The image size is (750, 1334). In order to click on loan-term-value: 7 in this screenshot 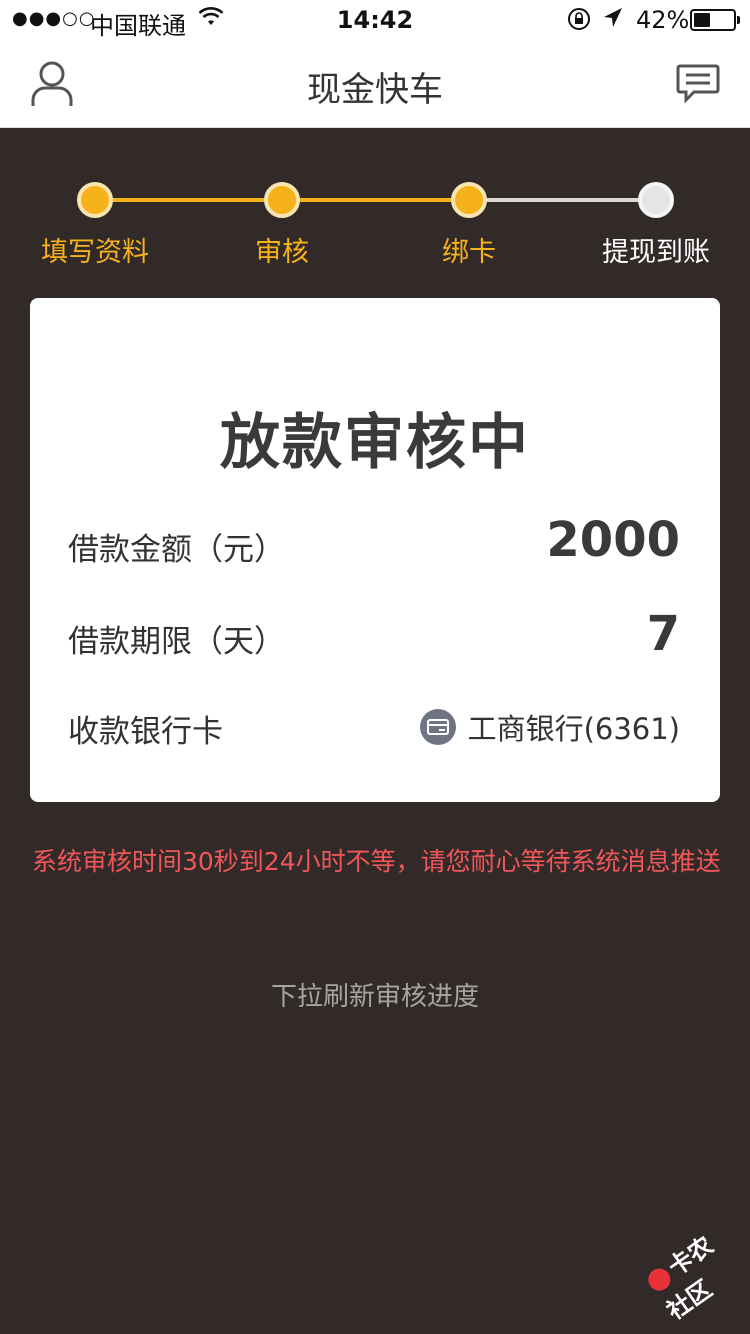, I will do `click(663, 634)`.